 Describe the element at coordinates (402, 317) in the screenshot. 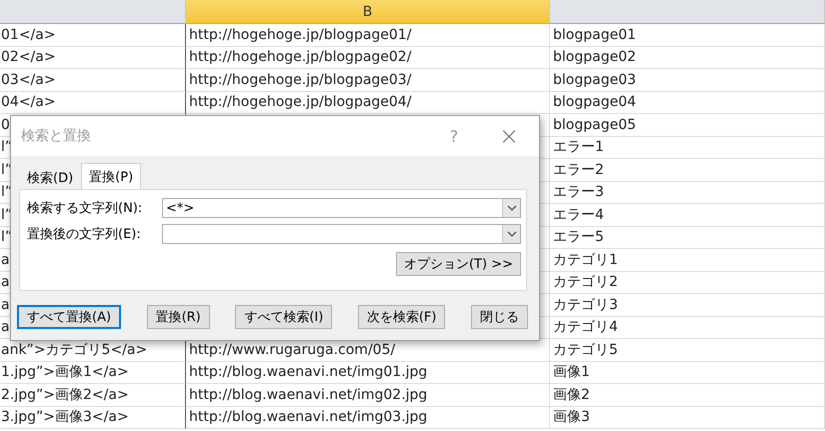

I see `dialog-button: 次を検索(F)` at that location.